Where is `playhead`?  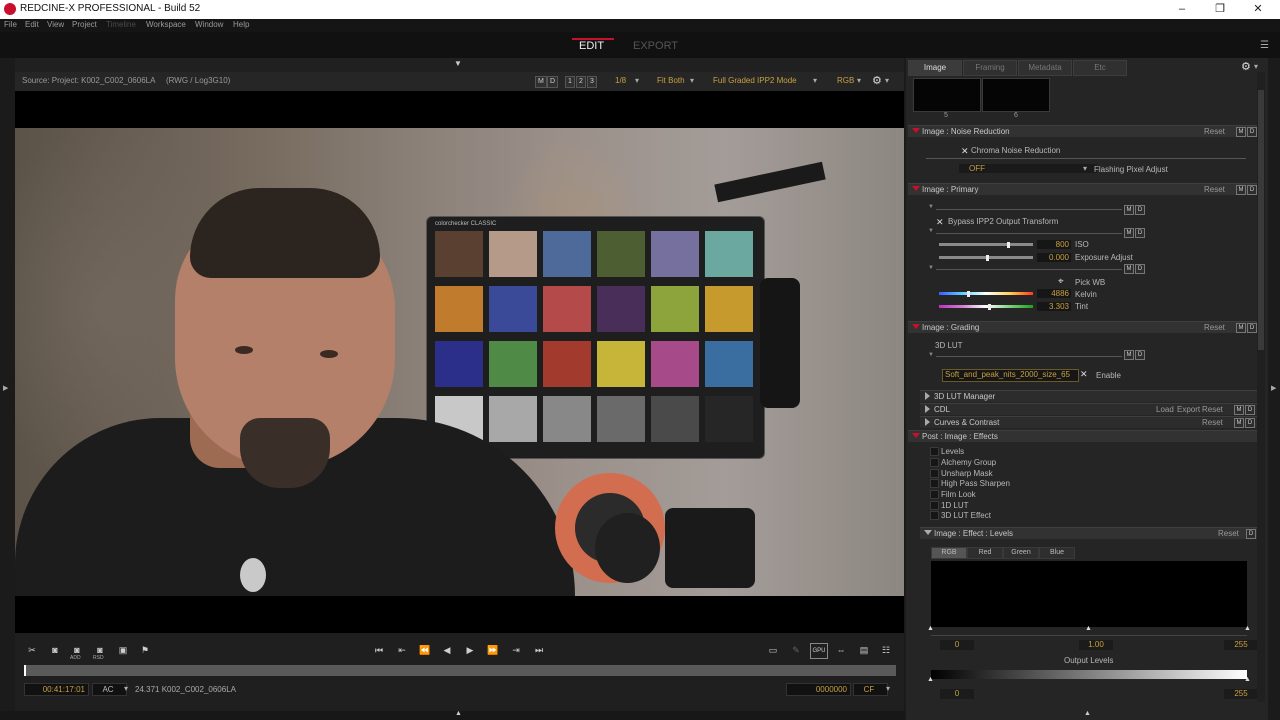 playhead is located at coordinates (25, 670).